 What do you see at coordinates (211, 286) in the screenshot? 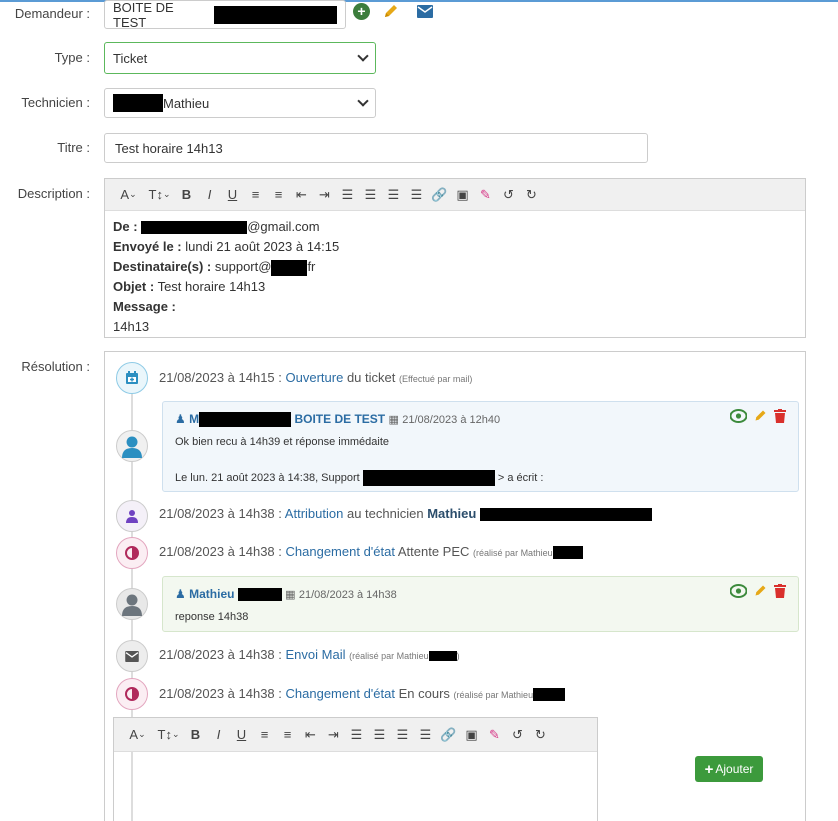
I see `subject-value: Test horaire 14h13` at bounding box center [211, 286].